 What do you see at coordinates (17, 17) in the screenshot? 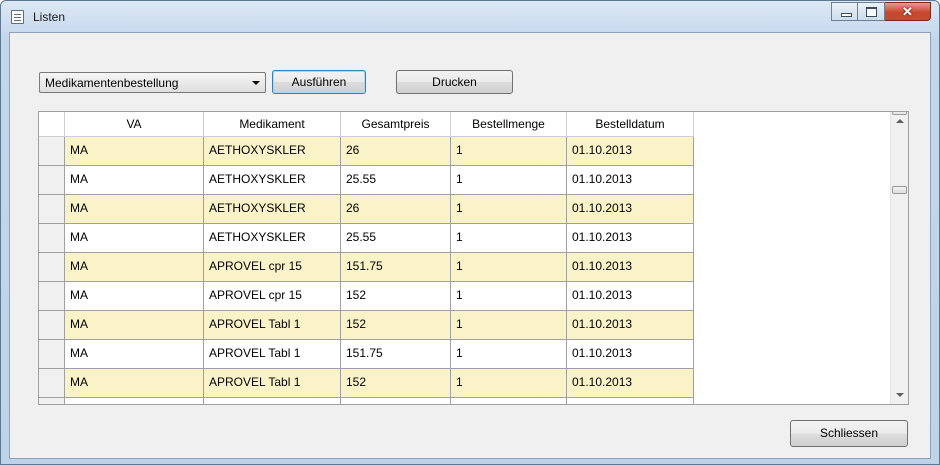
I see `list-window-icon` at bounding box center [17, 17].